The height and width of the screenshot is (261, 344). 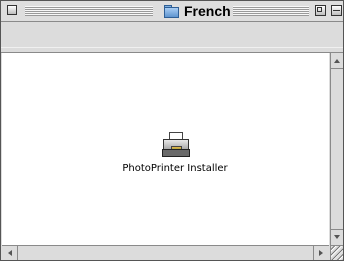 I want to click on collapse-box, so click(x=336, y=10).